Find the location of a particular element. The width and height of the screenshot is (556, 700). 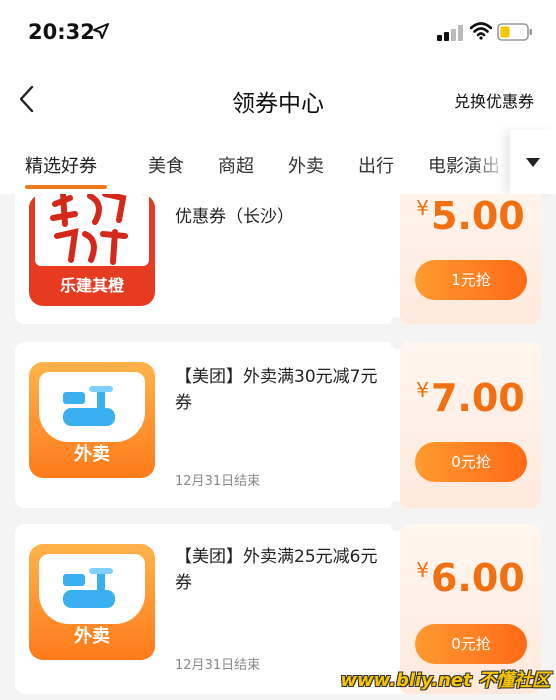

coupon-price: ¥6.00 is located at coordinates (470, 578).